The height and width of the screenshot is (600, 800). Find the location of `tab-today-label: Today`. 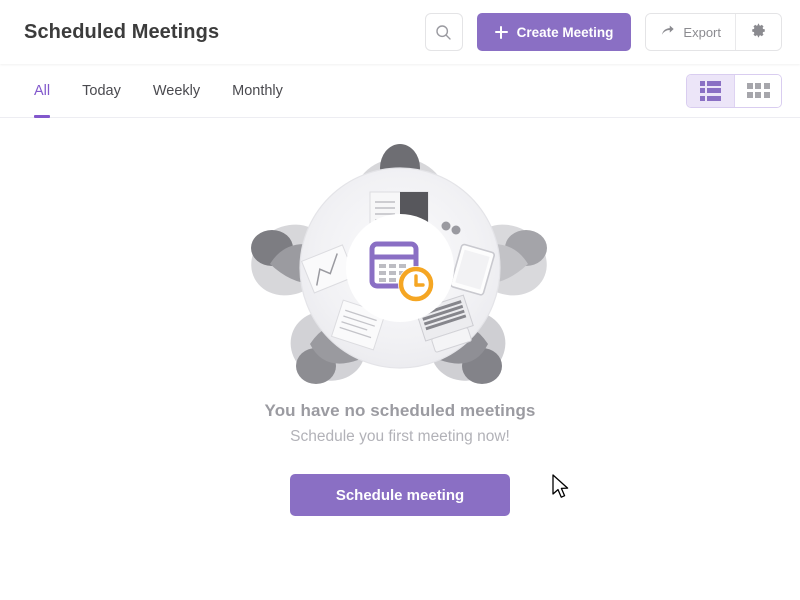

tab-today-label: Today is located at coordinates (101, 90).